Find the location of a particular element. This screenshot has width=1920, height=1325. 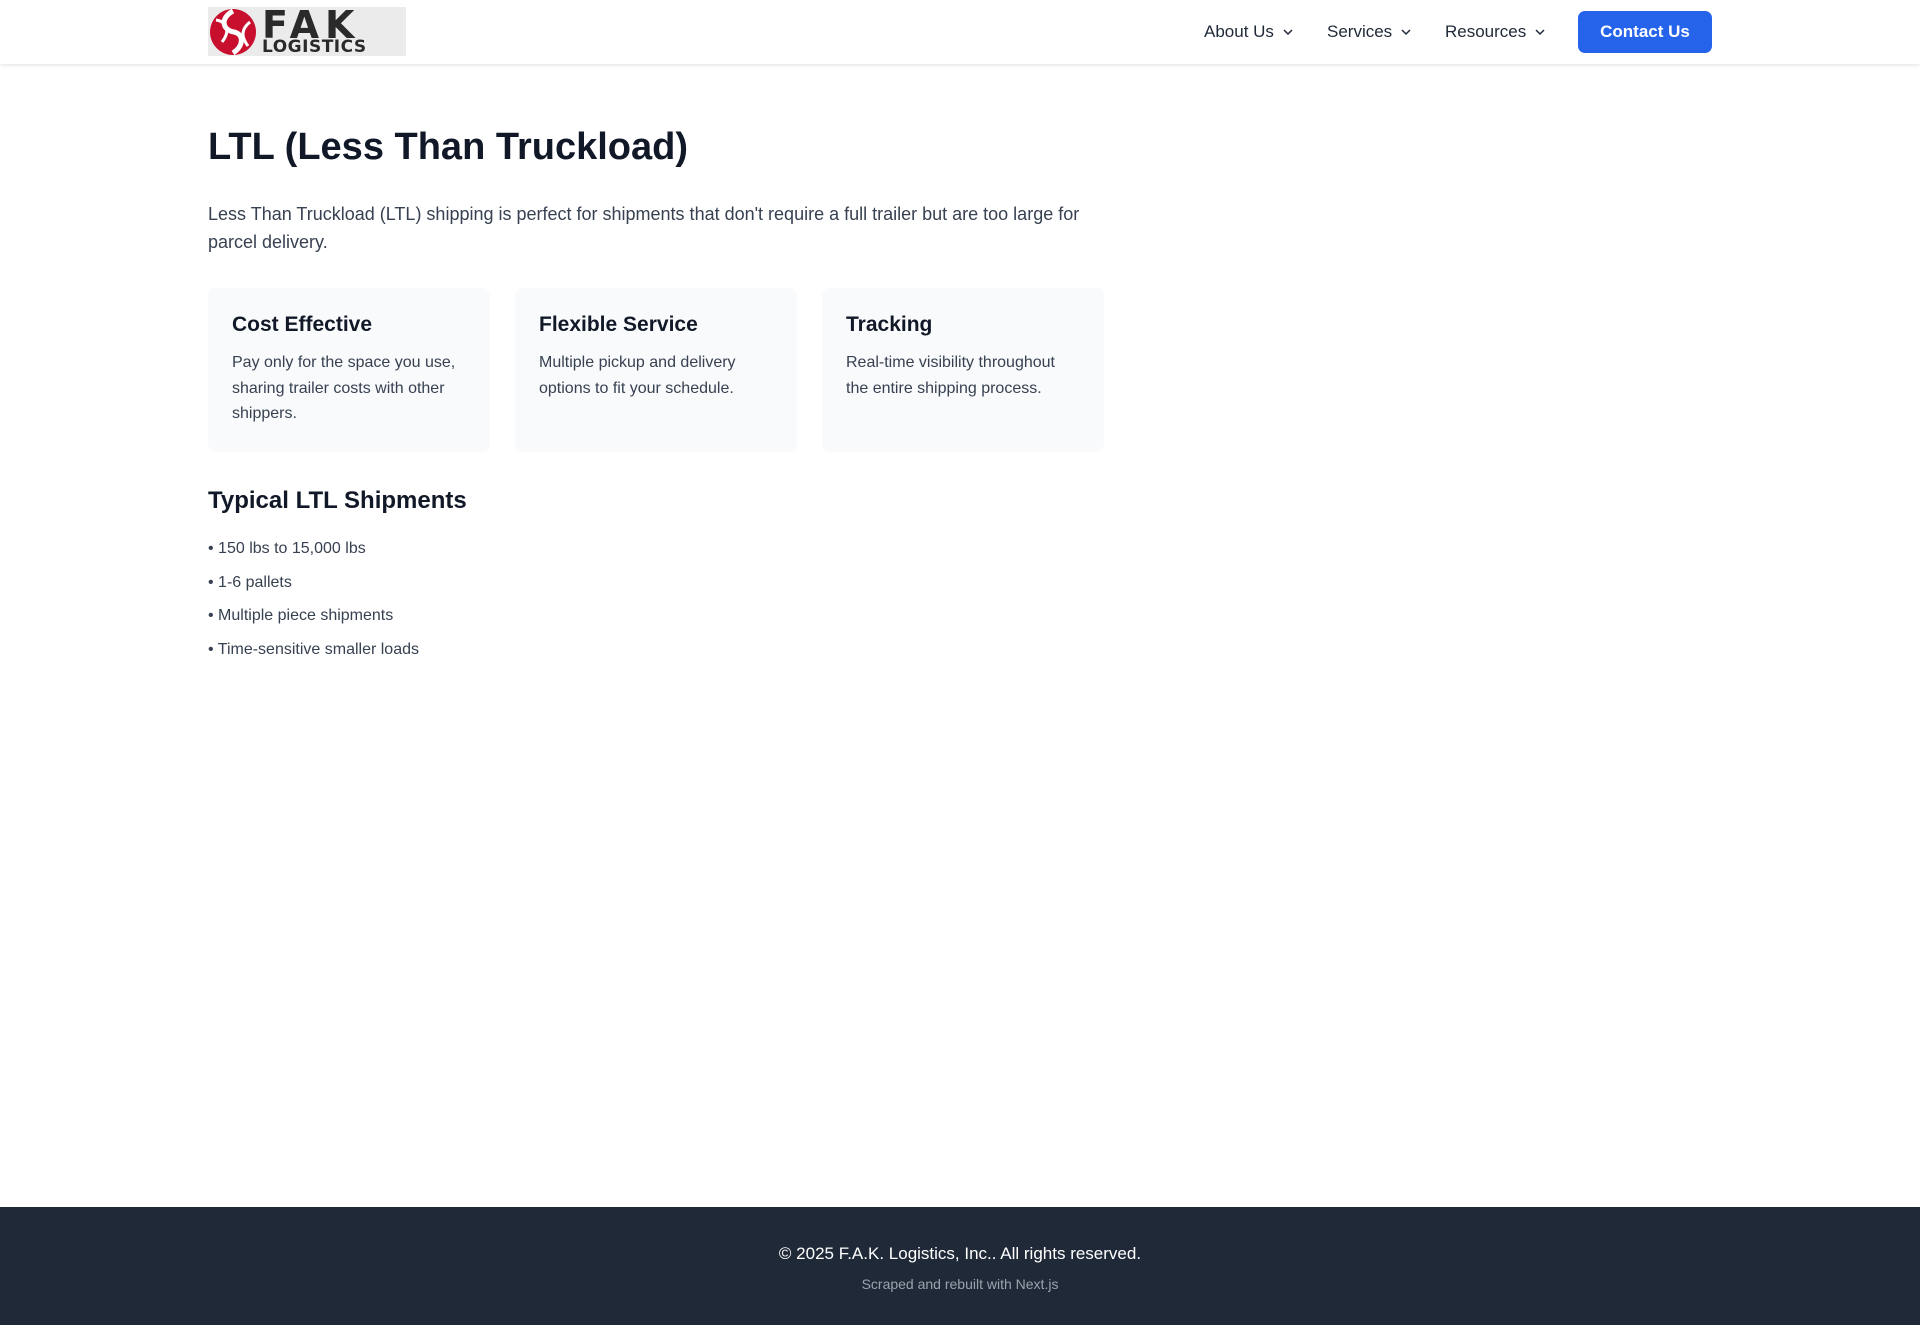

list-item: • 150 lbs to 15,000 lbs is located at coordinates (287, 548).